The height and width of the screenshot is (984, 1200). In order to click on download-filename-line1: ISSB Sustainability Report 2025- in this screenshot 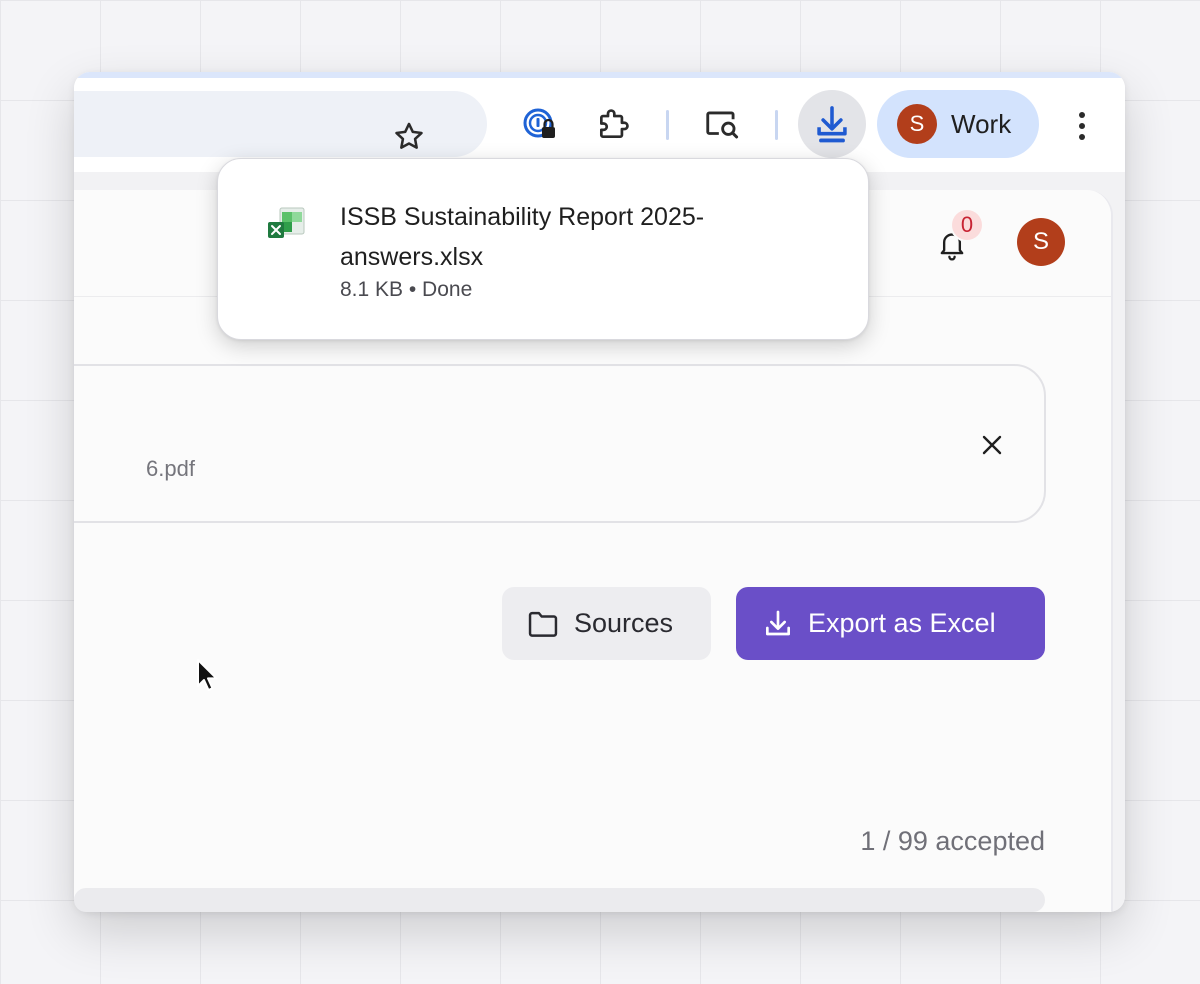, I will do `click(522, 217)`.